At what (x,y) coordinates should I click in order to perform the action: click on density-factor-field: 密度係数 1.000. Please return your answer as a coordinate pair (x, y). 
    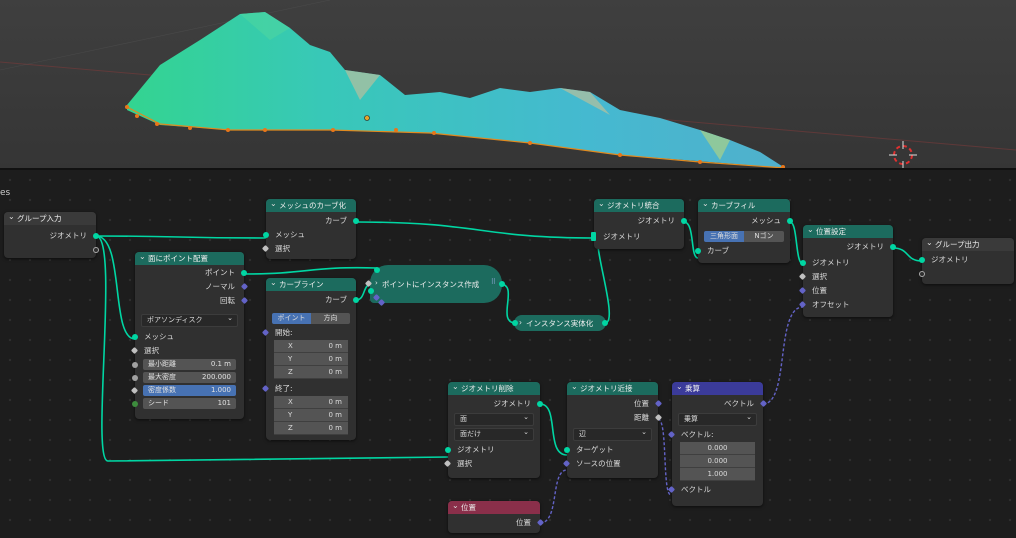
    Looking at the image, I should click on (183, 390).